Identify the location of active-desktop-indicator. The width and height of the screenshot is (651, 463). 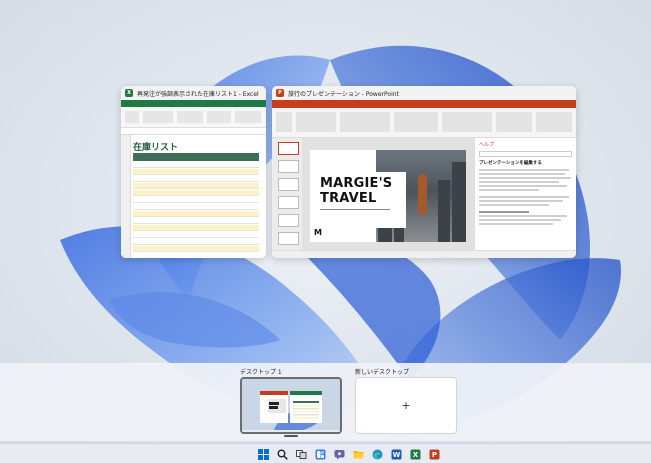
(291, 436).